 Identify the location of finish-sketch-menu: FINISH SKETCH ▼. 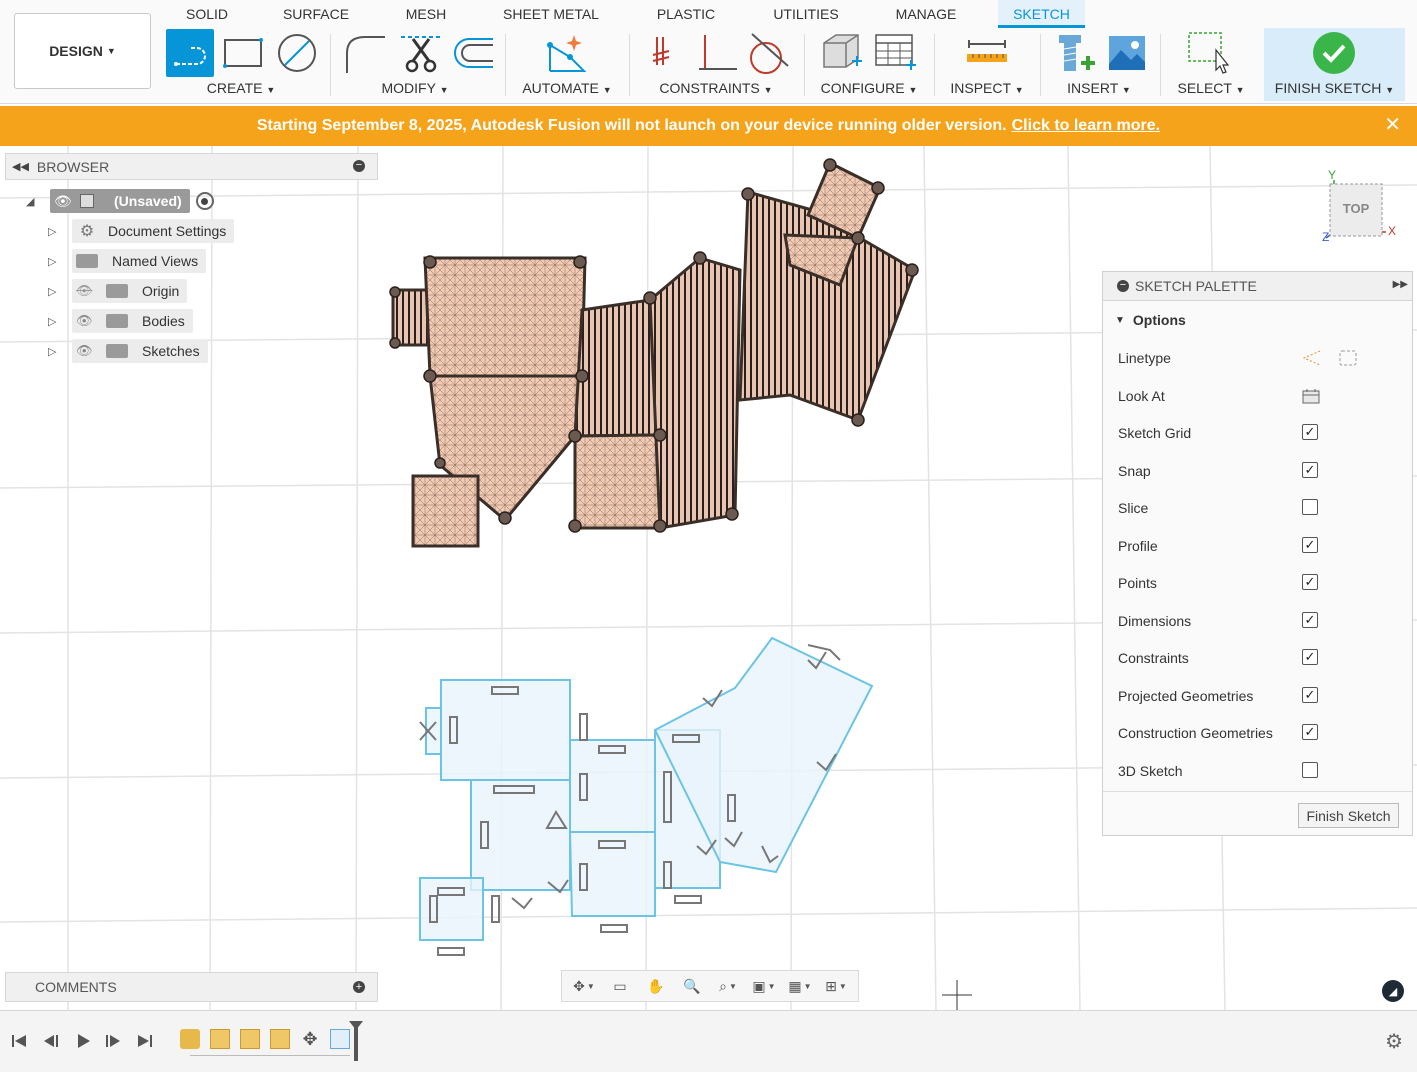
(1334, 88).